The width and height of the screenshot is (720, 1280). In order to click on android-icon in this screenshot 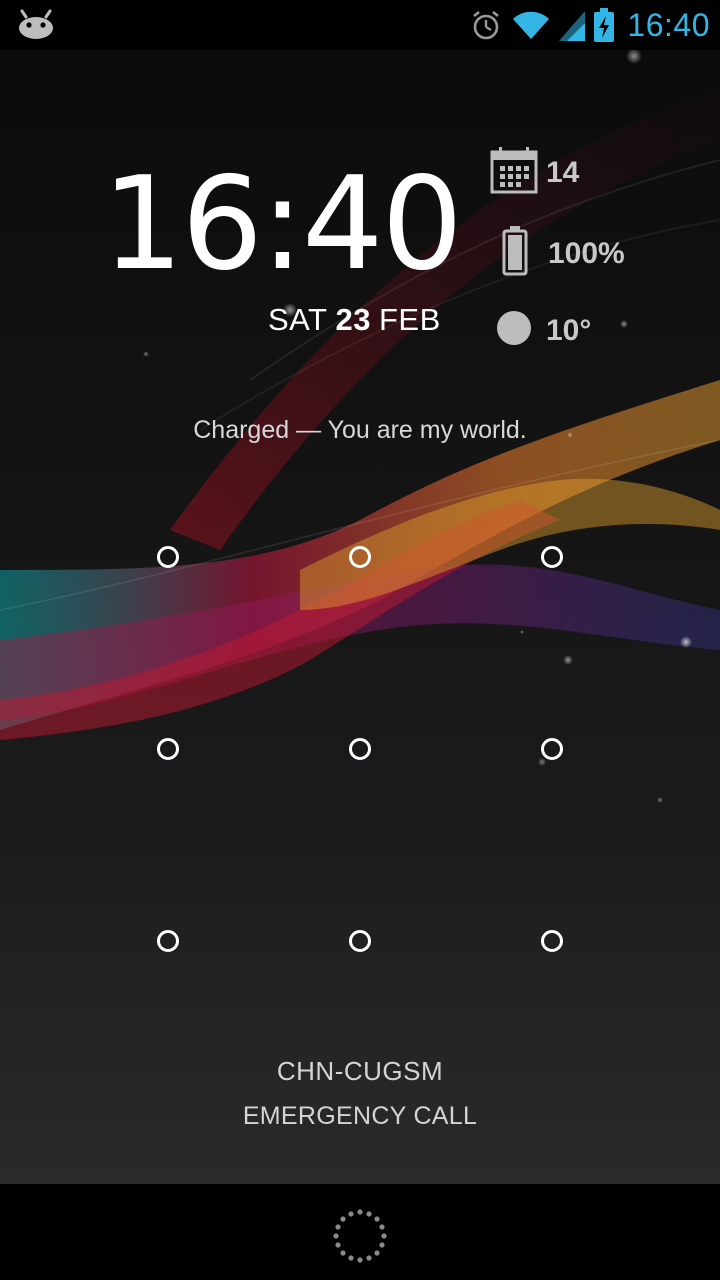, I will do `click(36, 24)`.